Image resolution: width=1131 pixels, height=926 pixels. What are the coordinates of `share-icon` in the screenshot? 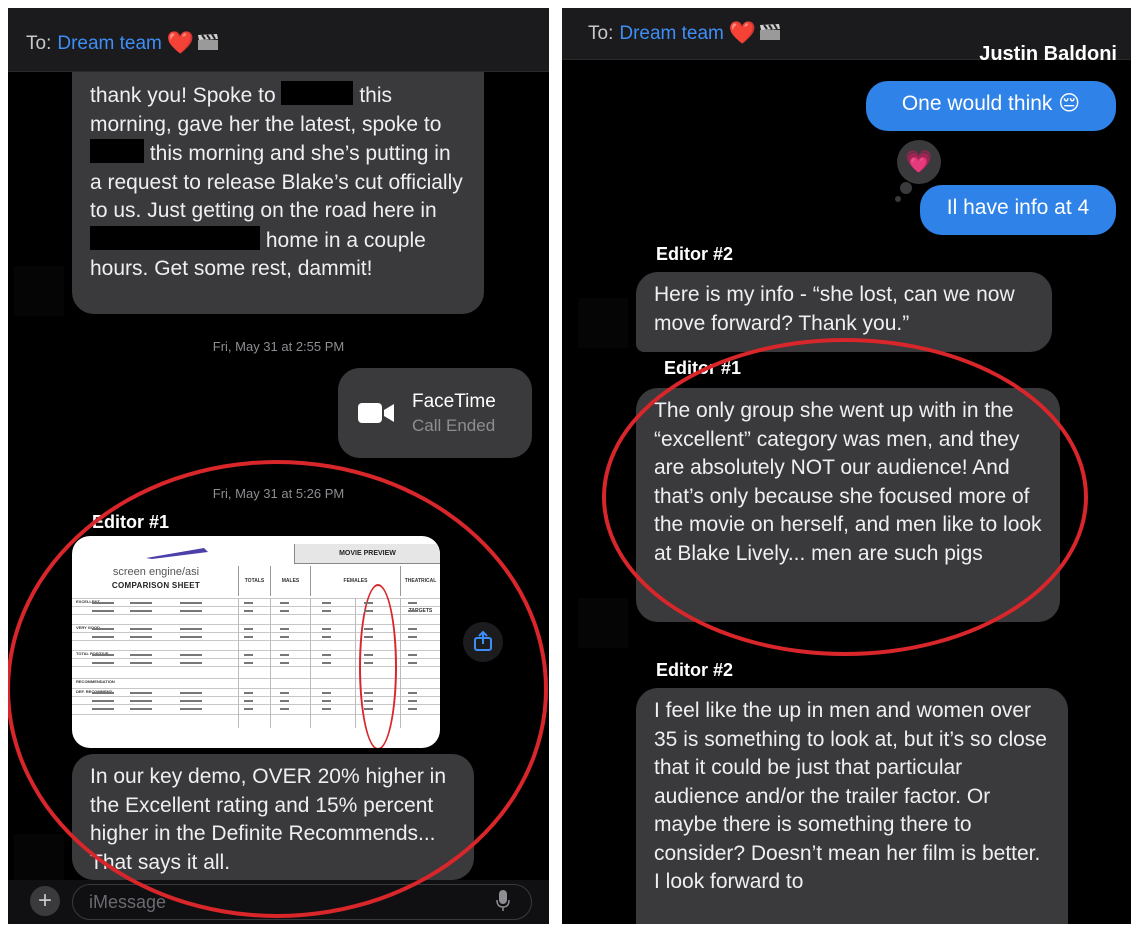 It's located at (483, 640).